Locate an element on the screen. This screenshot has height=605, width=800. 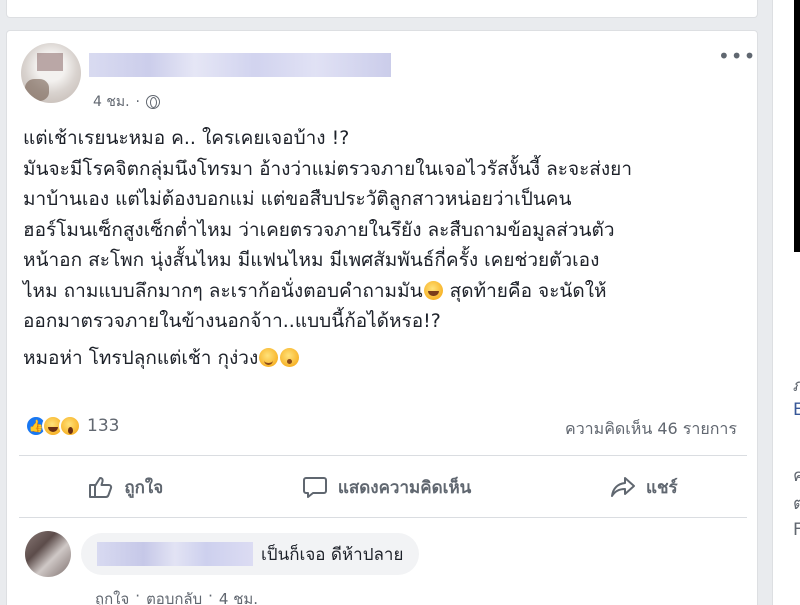
frustrated-emoji-icon is located at coordinates (290, 357).